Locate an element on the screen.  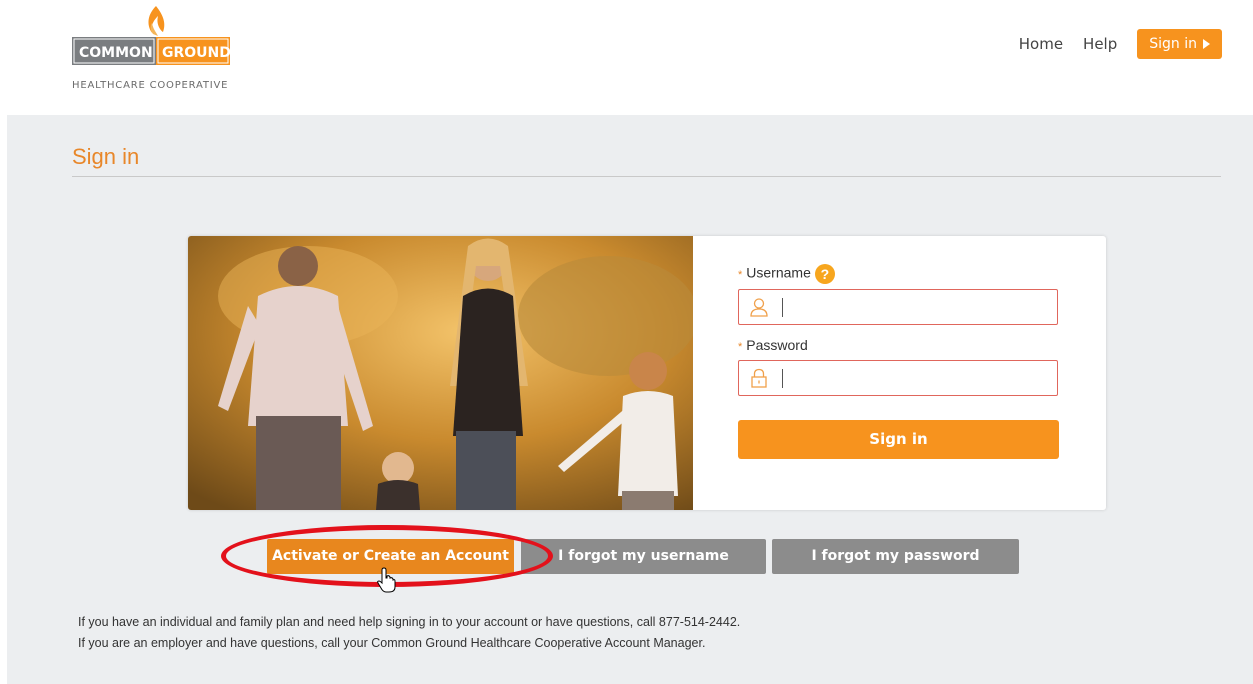
page-title: Sign in is located at coordinates (106, 156).